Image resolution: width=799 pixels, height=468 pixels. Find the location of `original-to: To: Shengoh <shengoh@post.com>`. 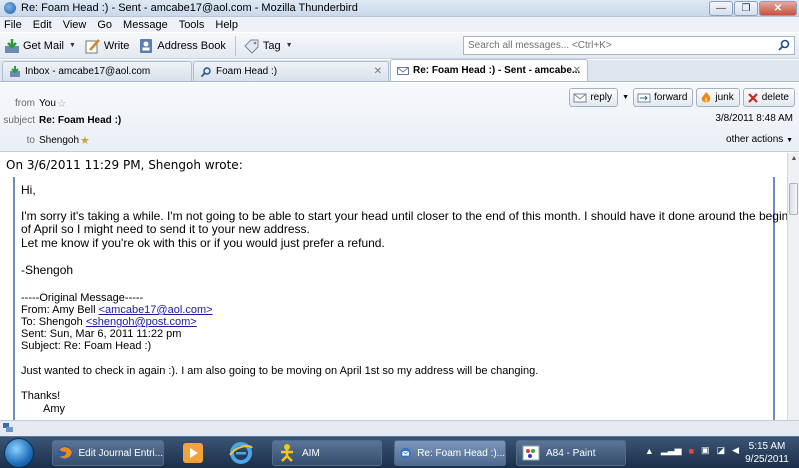

original-to: To: Shengoh <shengoh@post.com> is located at coordinates (109, 322).